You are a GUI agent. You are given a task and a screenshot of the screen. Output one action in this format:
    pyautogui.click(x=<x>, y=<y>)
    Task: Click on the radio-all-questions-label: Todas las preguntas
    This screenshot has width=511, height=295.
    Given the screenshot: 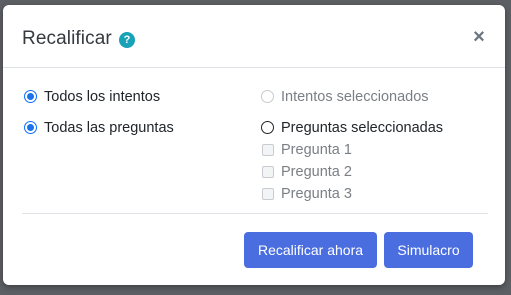 What is the action you would take?
    pyautogui.click(x=109, y=128)
    